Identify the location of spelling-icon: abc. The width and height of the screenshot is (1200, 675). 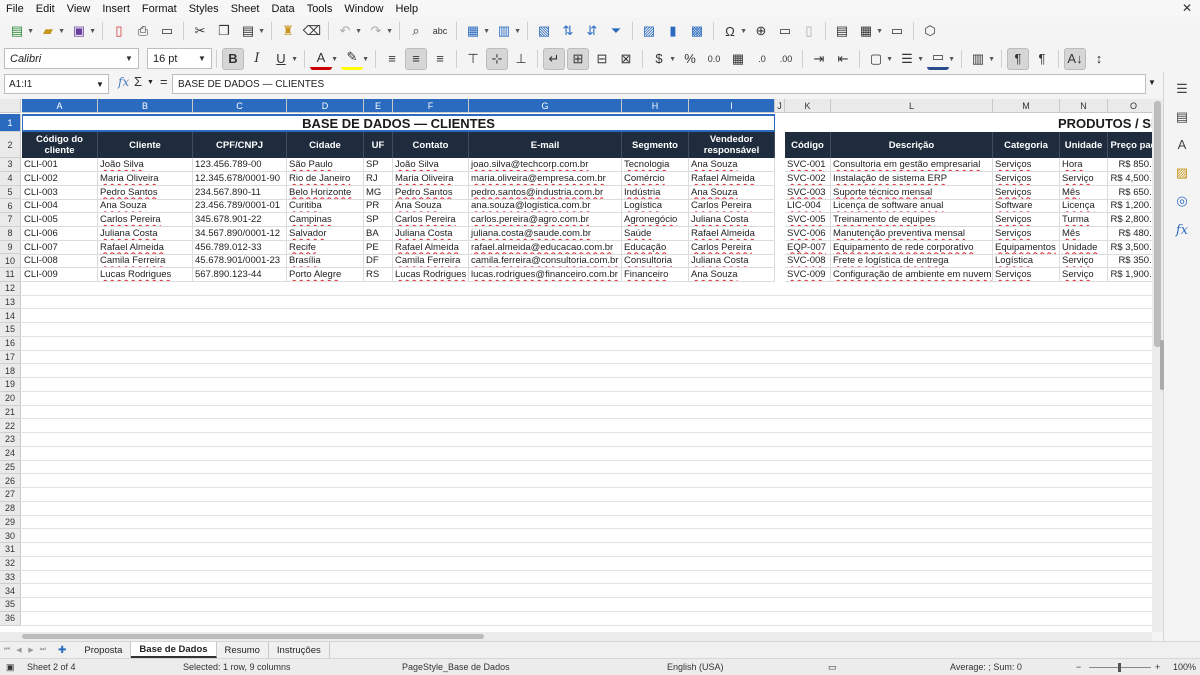
(440, 31).